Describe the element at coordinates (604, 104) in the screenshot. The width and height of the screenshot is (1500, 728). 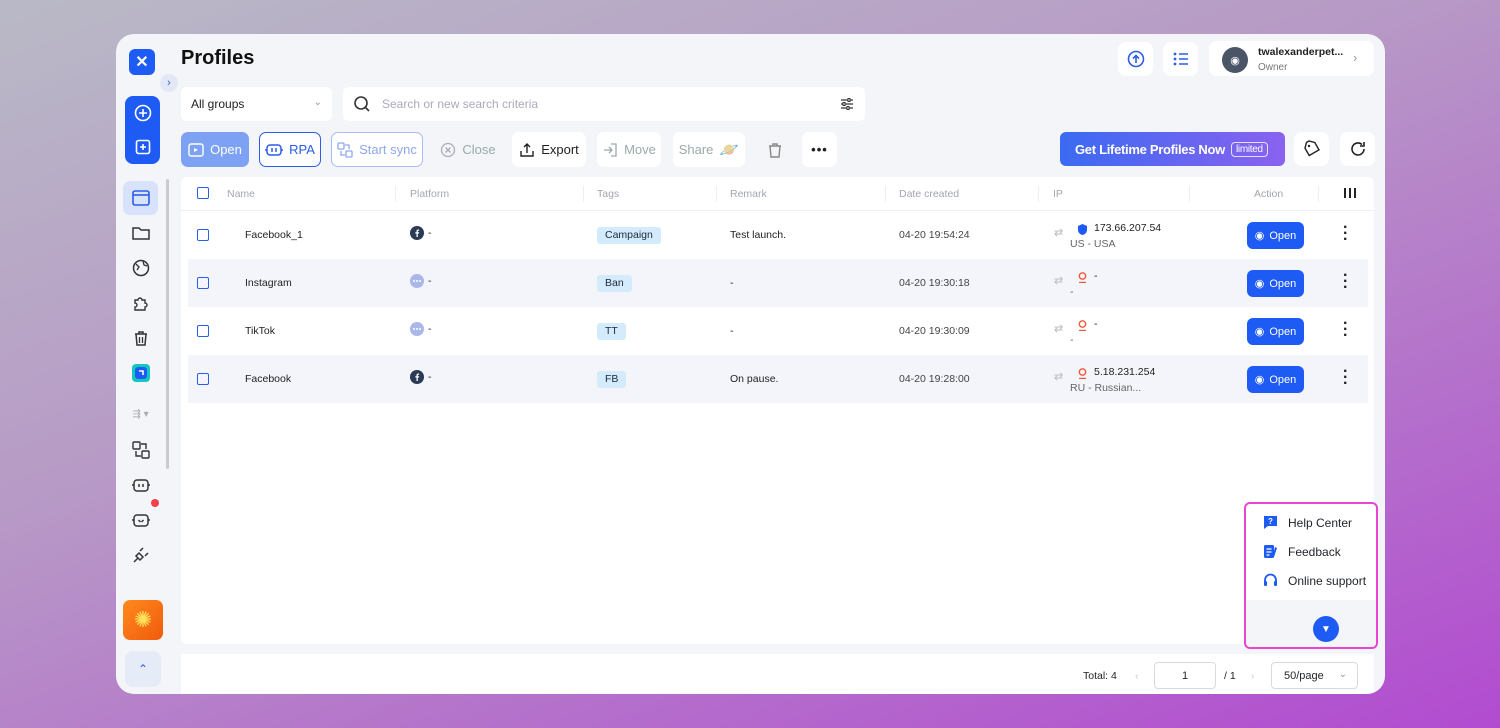
I see `search-input: Search or new search criteria` at that location.